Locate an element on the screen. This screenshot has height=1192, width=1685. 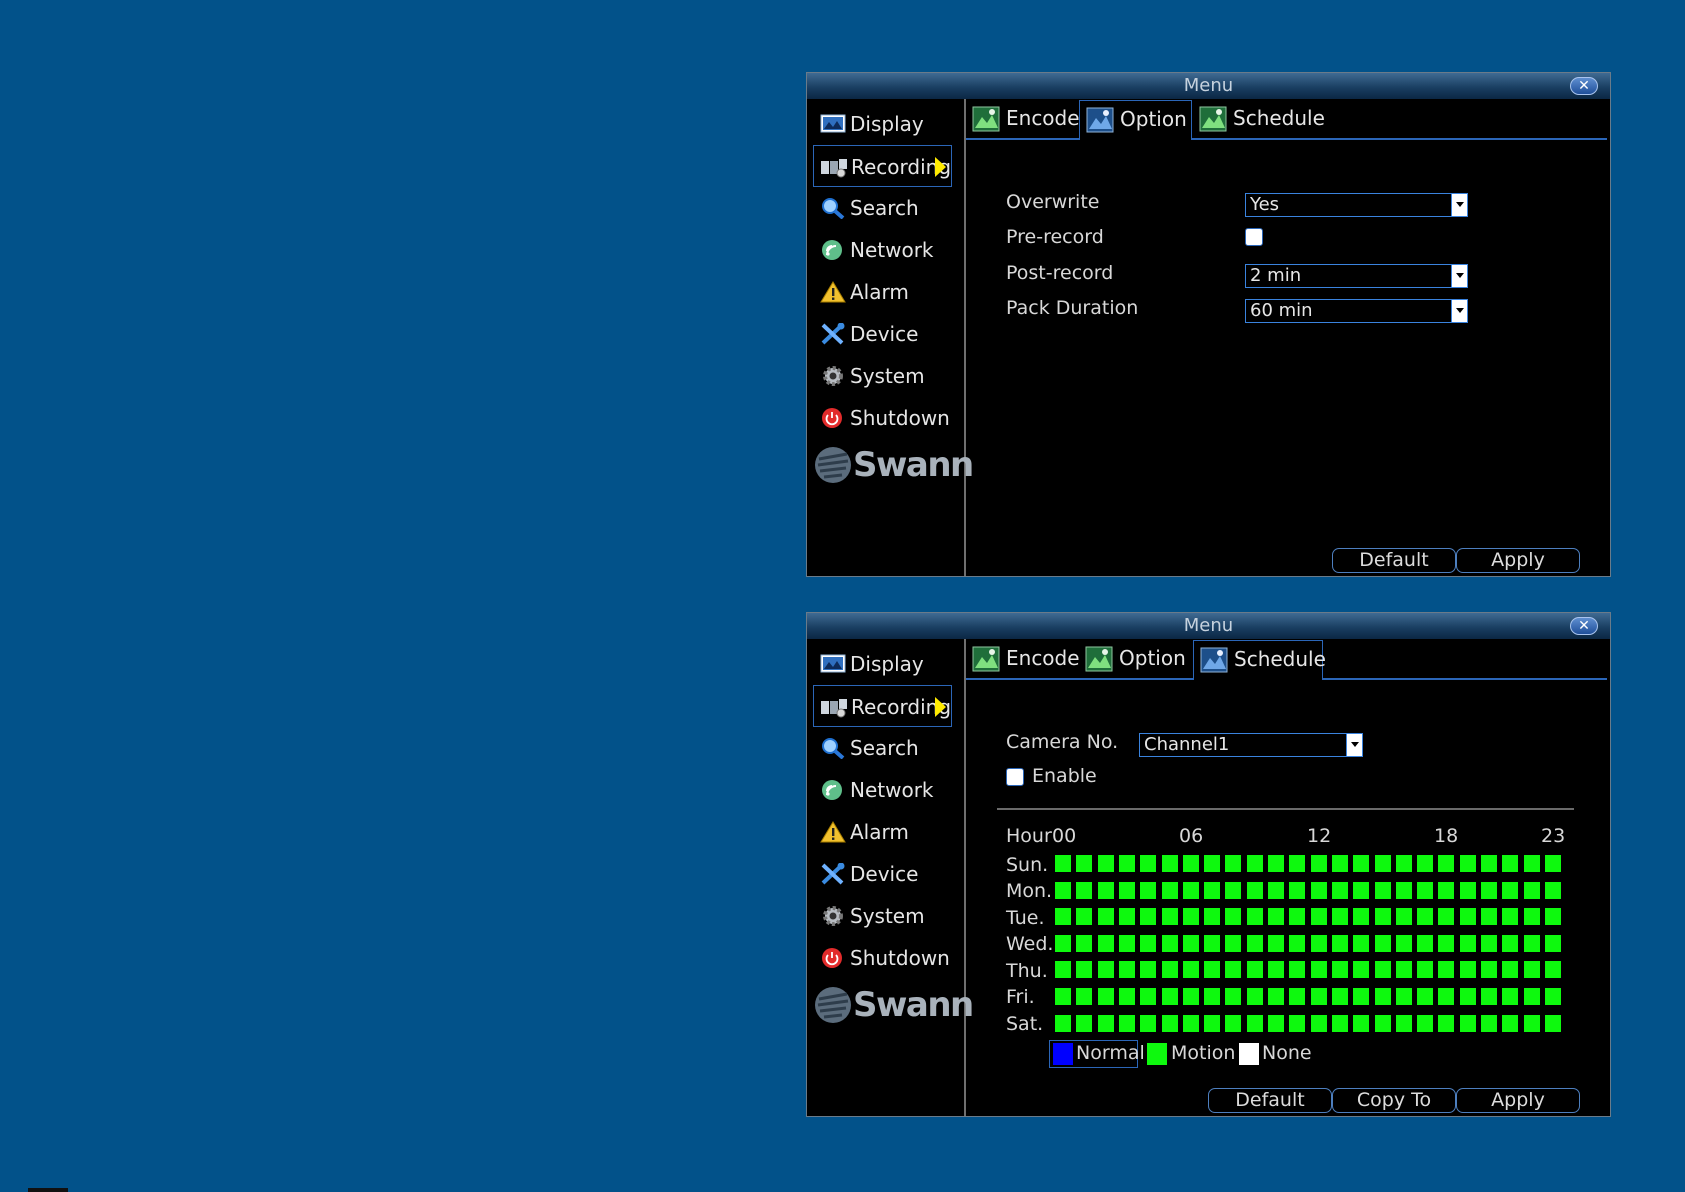
enable-checkbox is located at coordinates (1015, 777).